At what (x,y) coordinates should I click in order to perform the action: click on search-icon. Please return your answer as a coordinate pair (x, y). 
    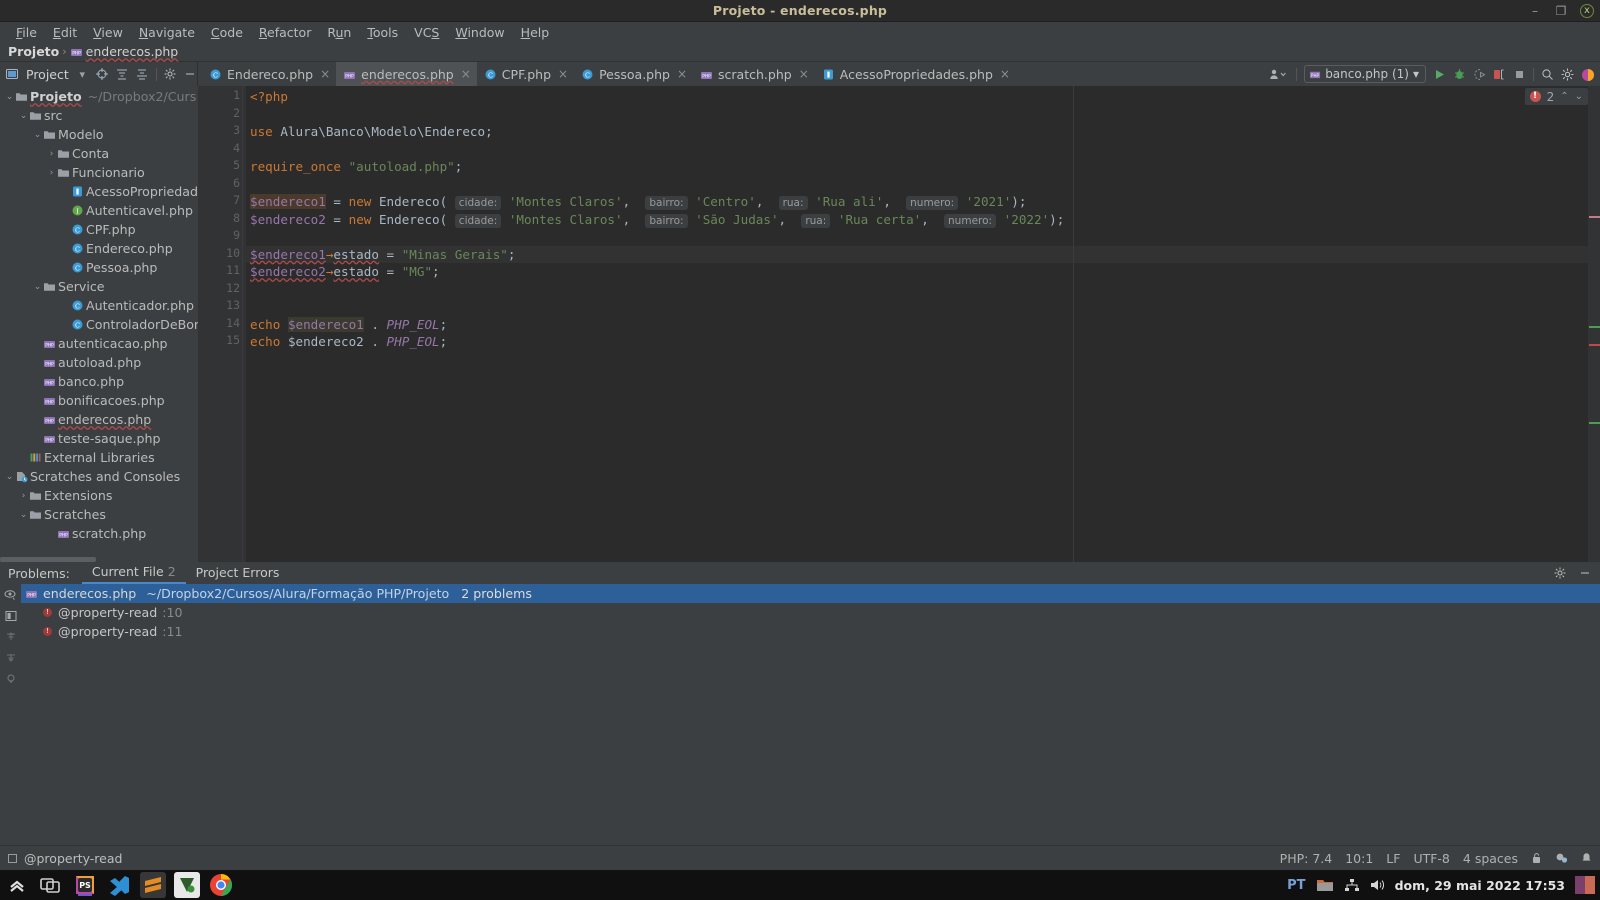
    Looking at the image, I should click on (1547, 74).